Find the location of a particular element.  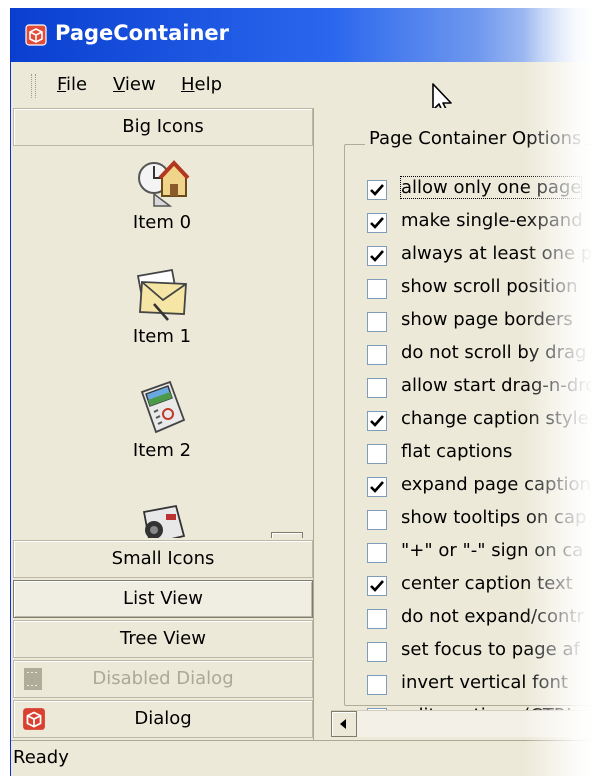

option-label: set focus to page af is located at coordinates (490, 649).